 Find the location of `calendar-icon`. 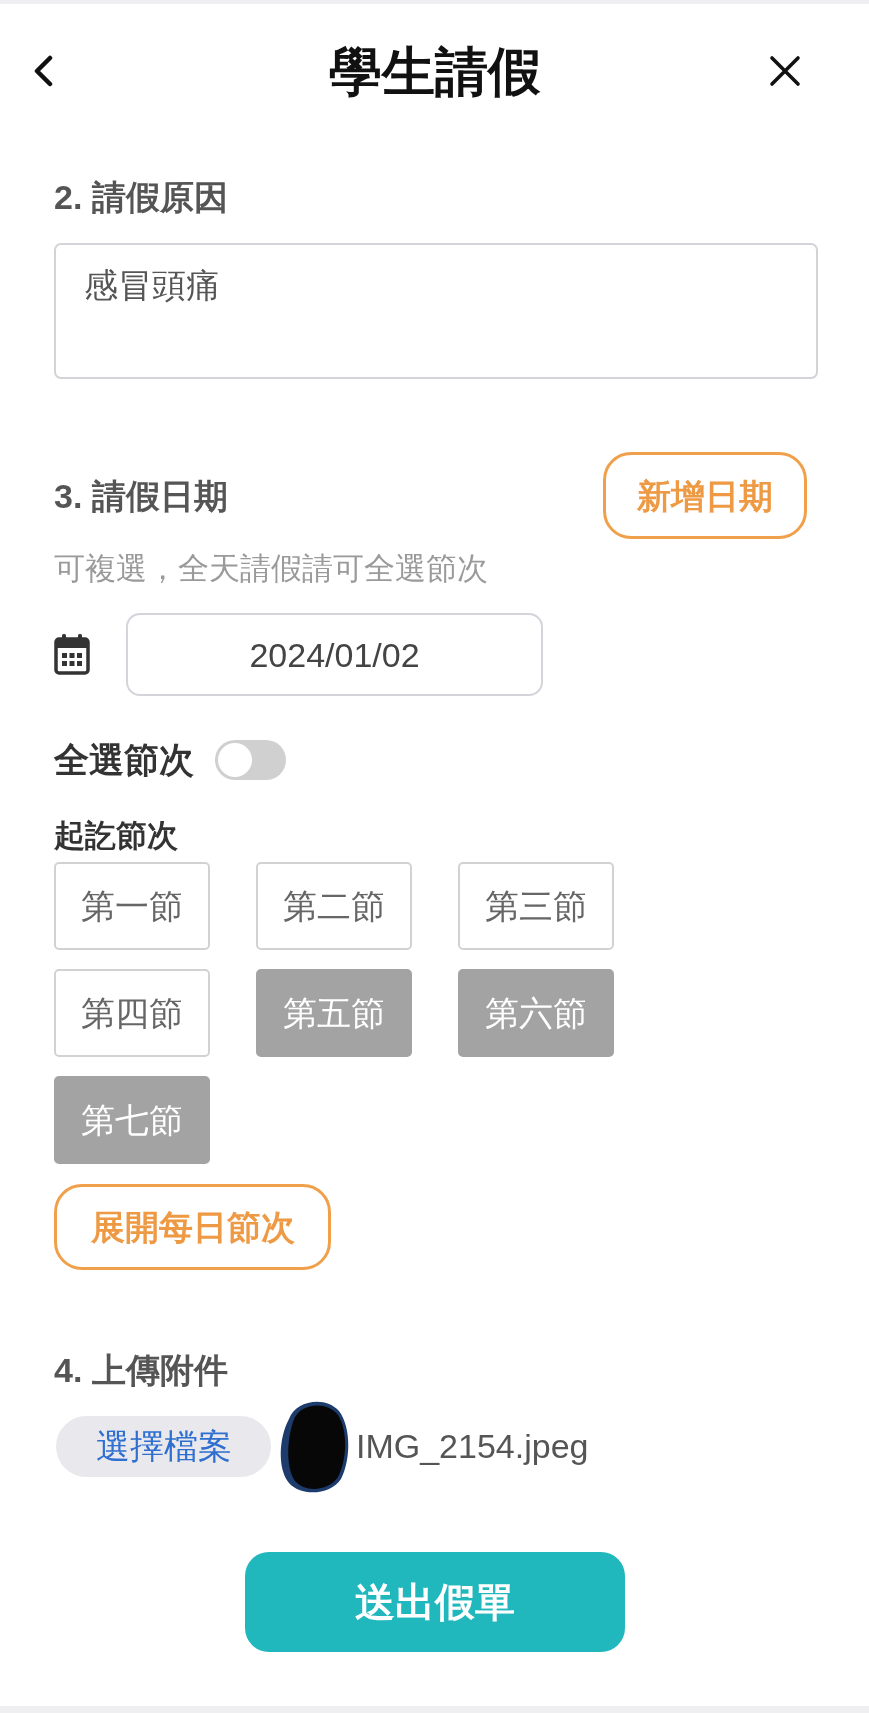

calendar-icon is located at coordinates (72, 654).